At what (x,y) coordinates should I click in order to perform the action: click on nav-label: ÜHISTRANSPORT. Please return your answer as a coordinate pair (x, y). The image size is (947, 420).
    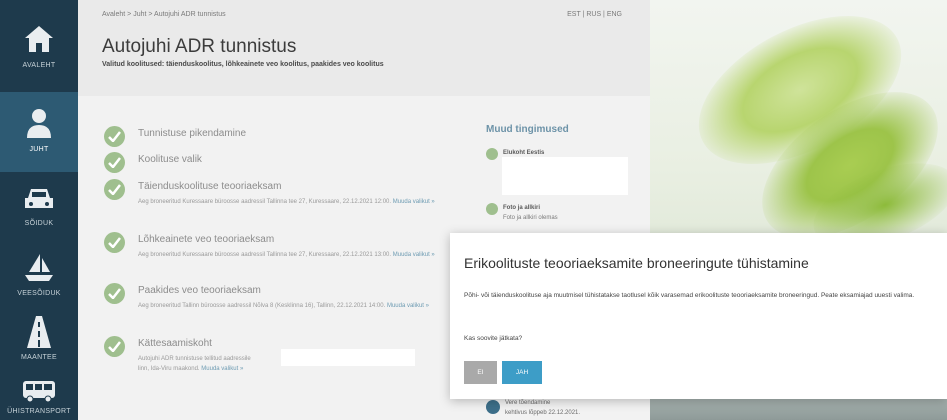
    Looking at the image, I should click on (39, 411).